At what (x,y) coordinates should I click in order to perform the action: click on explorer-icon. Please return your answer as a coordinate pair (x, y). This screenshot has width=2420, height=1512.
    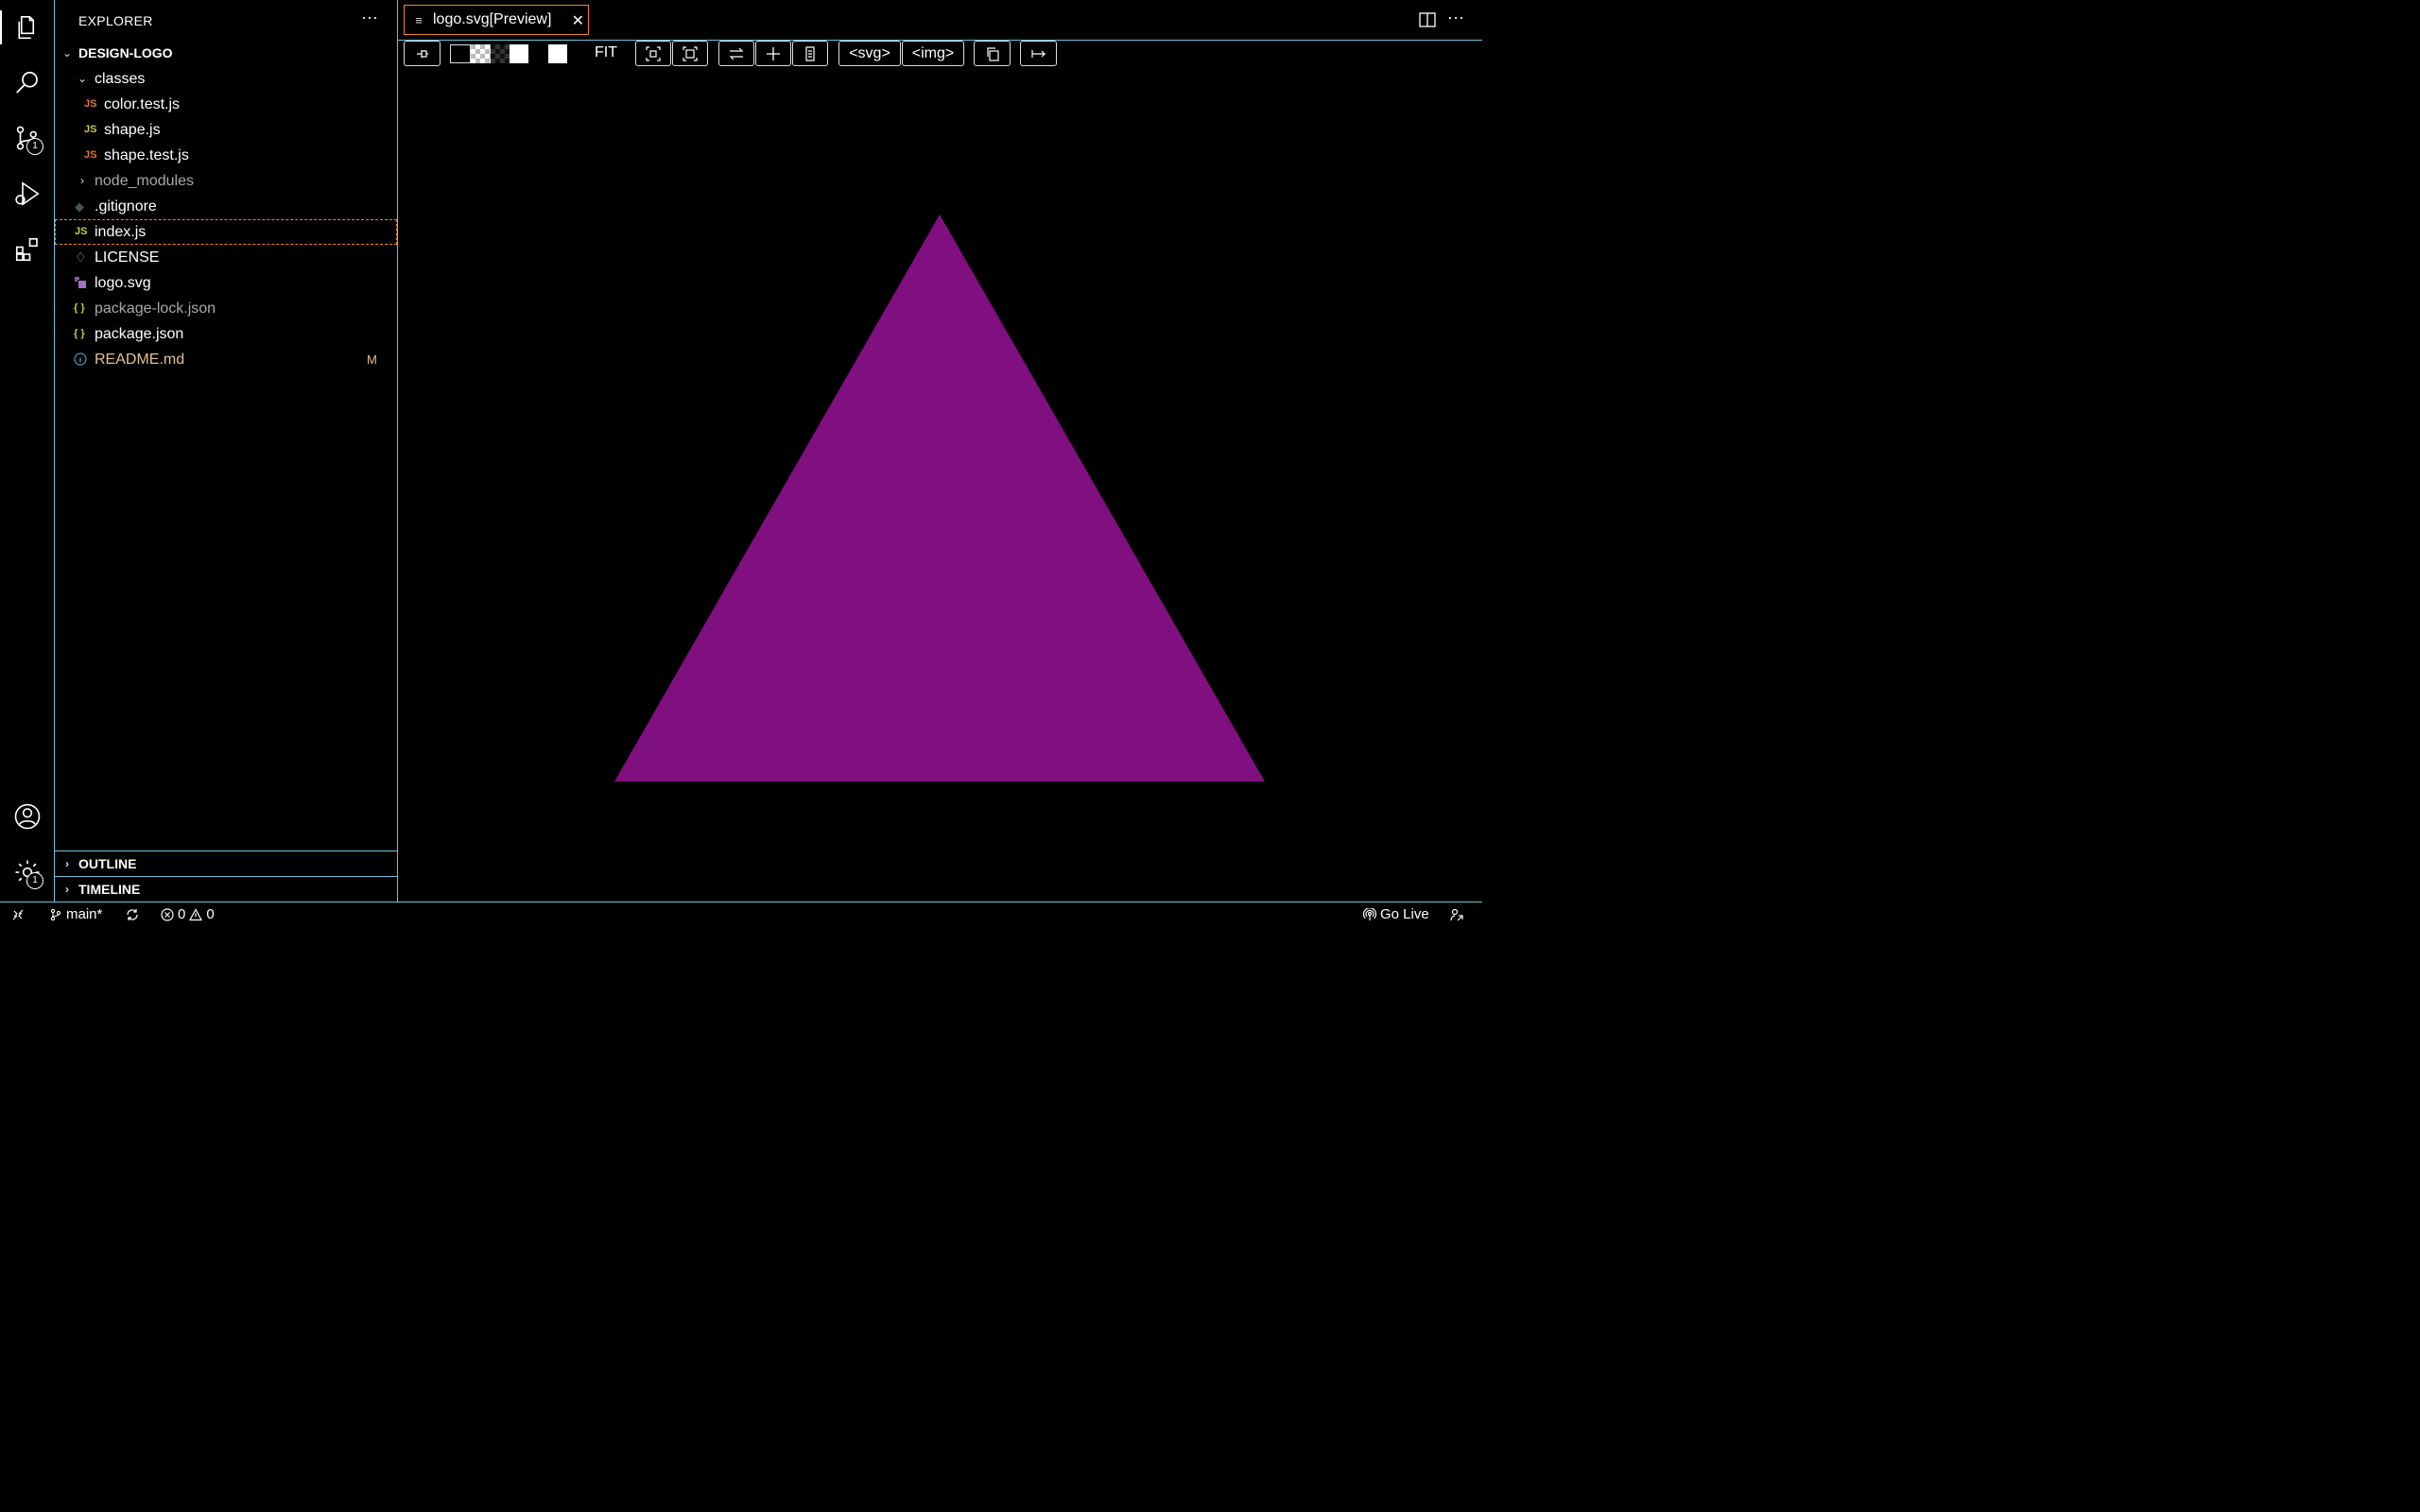
    Looking at the image, I should click on (28, 27).